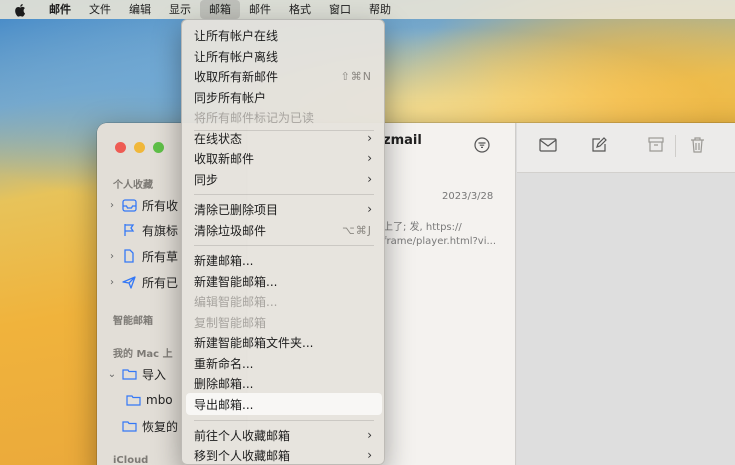 The width and height of the screenshot is (735, 465). Describe the element at coordinates (100, 9) in the screenshot. I see `menubar-file: 文件` at that location.